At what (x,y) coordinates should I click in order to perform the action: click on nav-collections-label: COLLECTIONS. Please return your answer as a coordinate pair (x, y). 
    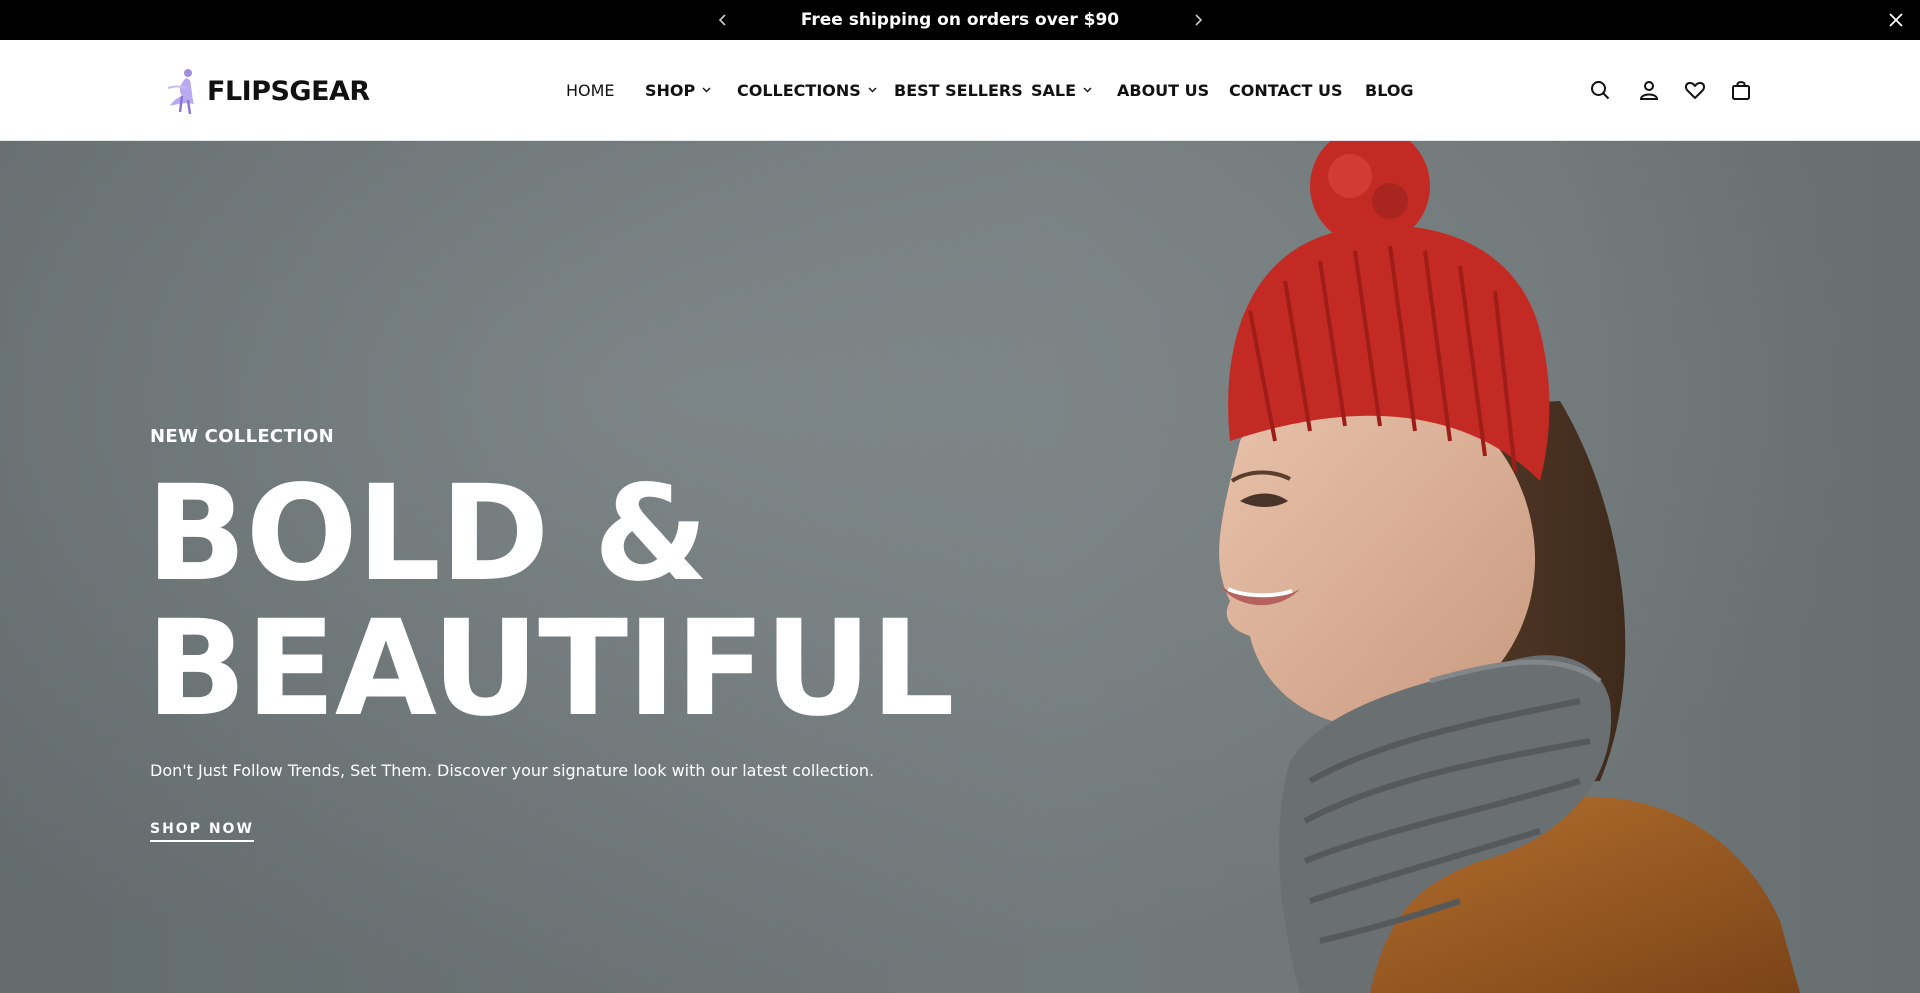
    Looking at the image, I should click on (799, 90).